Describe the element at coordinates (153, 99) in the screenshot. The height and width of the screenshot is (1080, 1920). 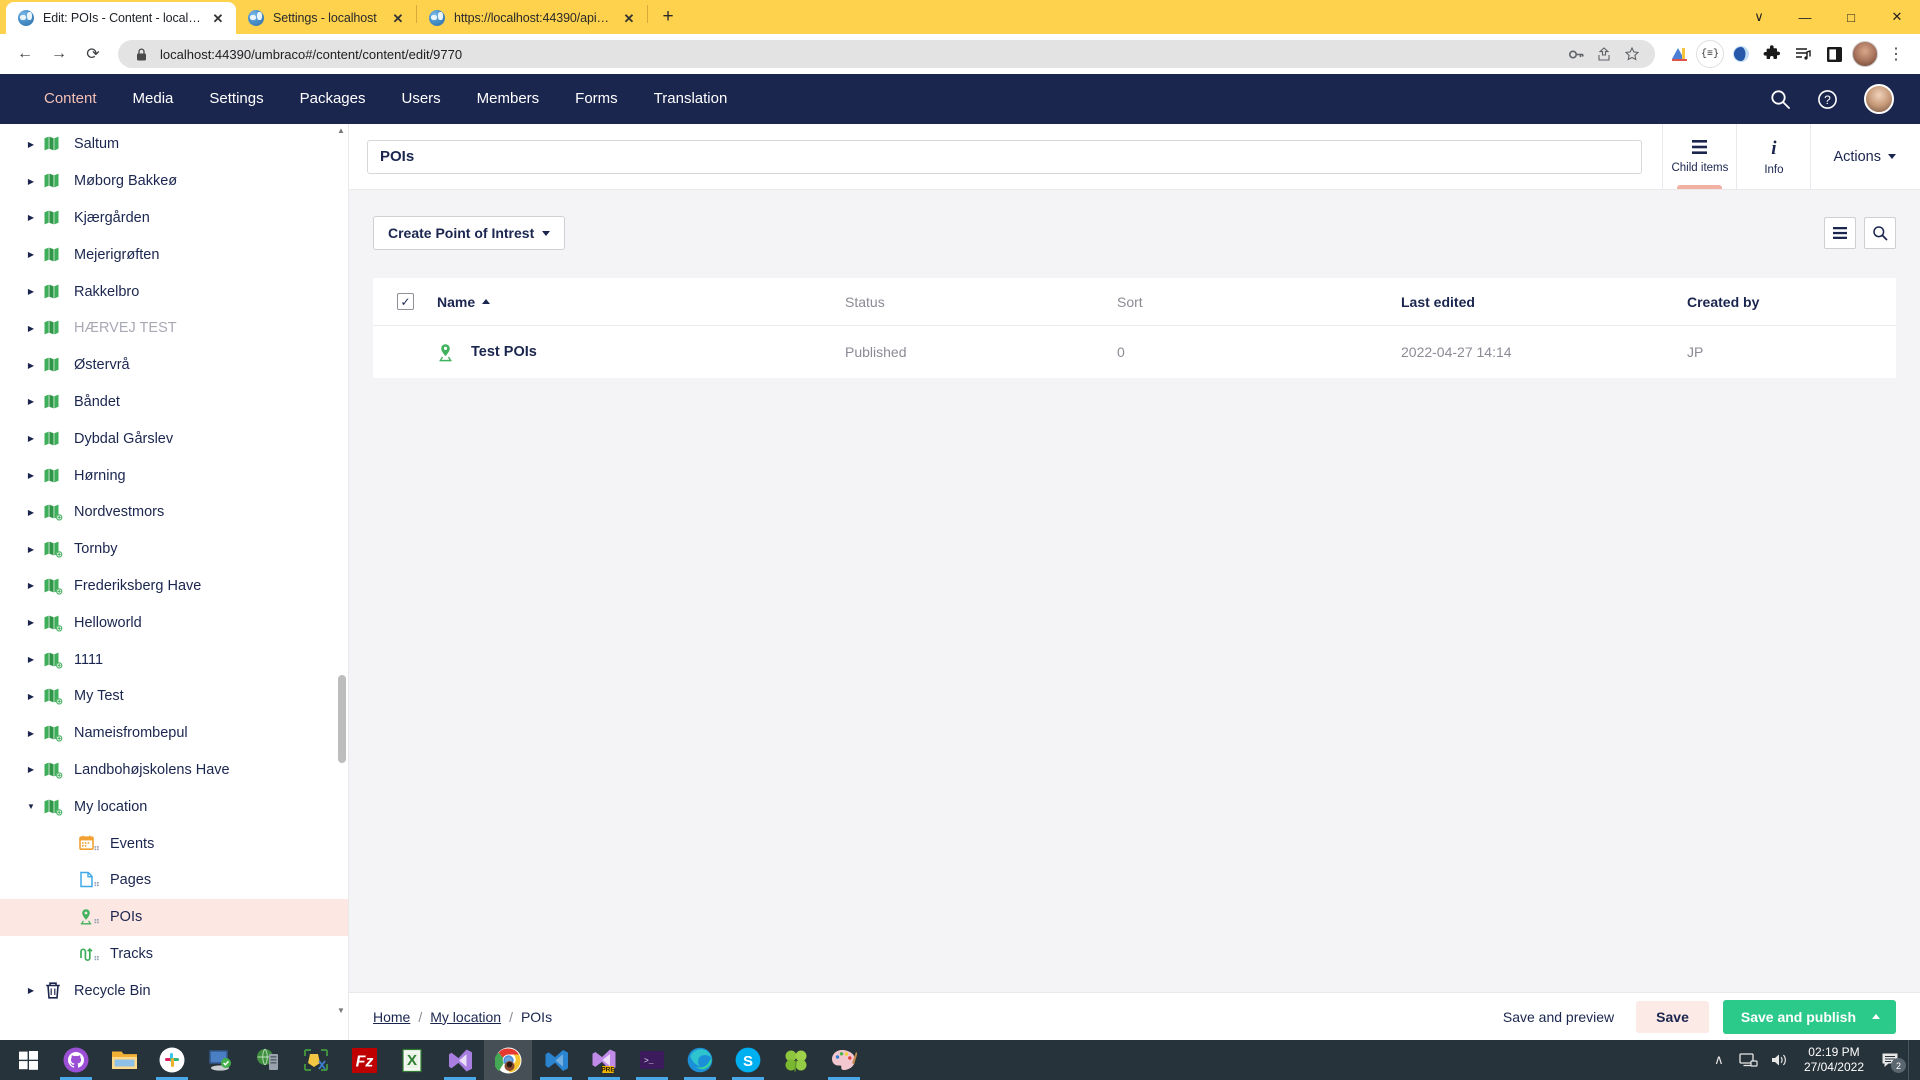
I see `section-media: Media` at that location.